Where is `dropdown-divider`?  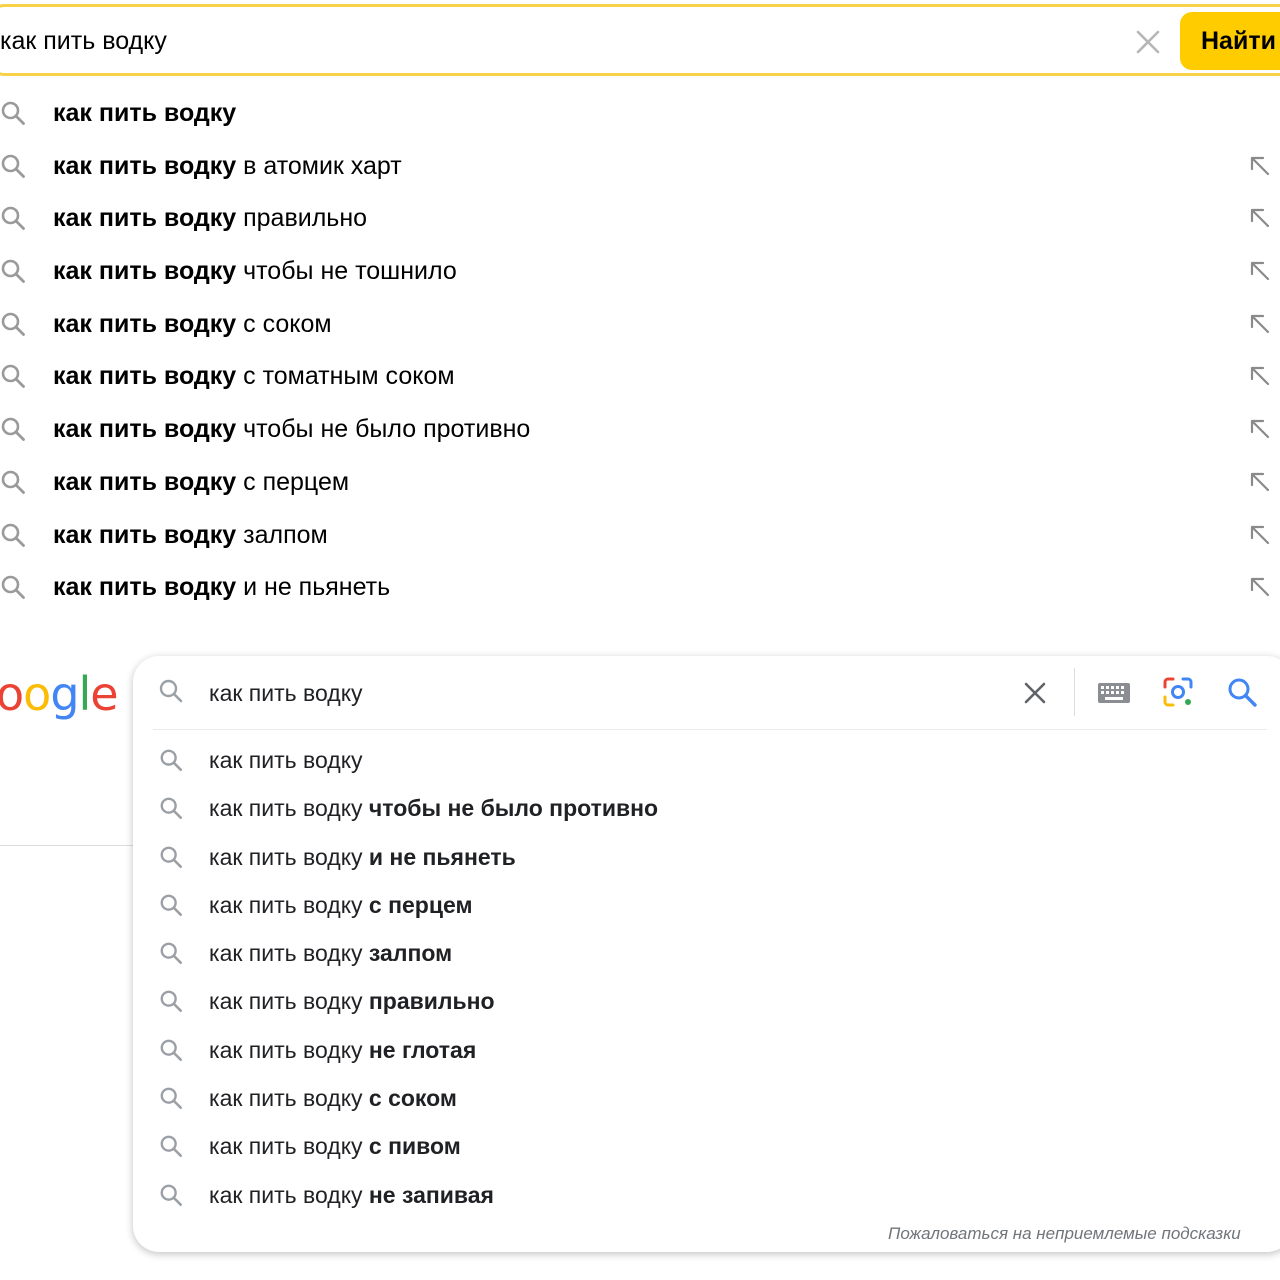 dropdown-divider is located at coordinates (710, 729).